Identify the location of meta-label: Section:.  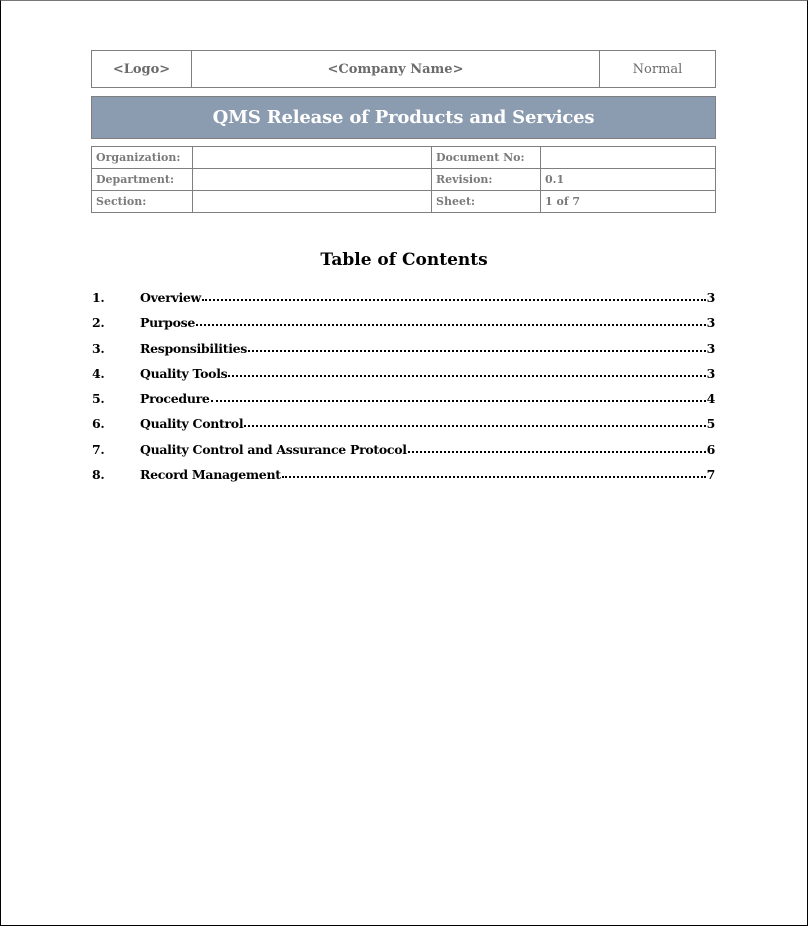
(142, 201).